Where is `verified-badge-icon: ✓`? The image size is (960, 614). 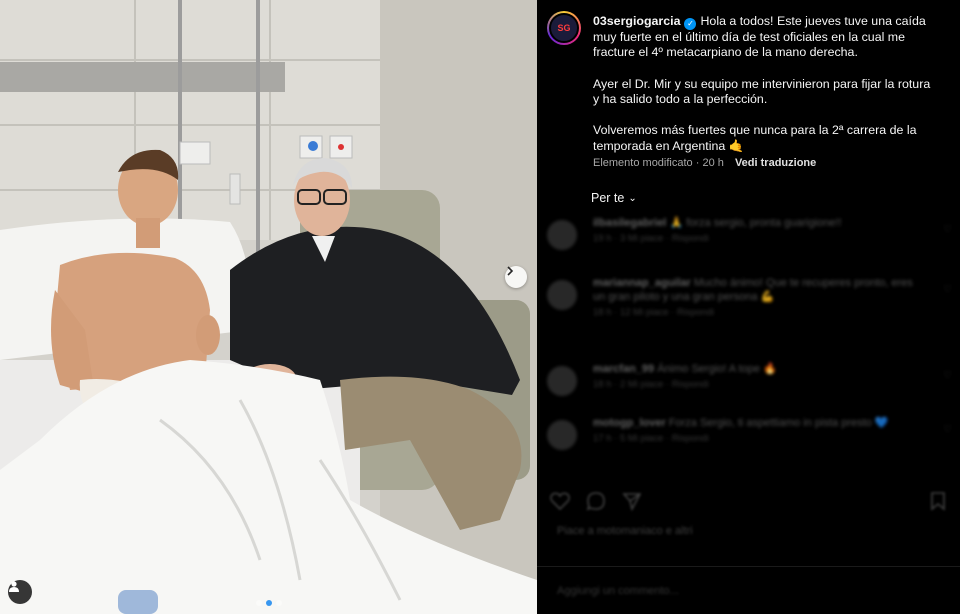 verified-badge-icon: ✓ is located at coordinates (690, 23).